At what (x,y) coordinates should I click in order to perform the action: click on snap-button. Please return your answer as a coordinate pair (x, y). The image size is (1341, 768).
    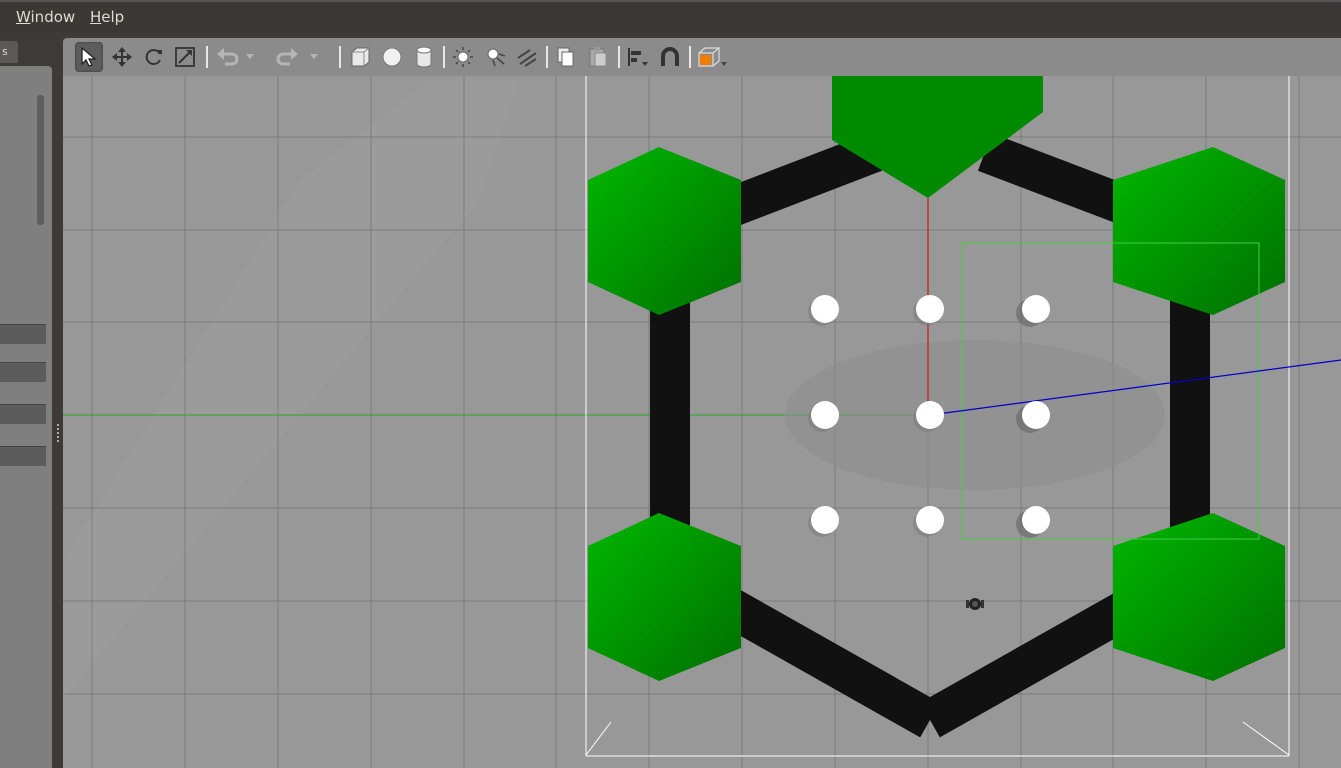
    Looking at the image, I should click on (670, 57).